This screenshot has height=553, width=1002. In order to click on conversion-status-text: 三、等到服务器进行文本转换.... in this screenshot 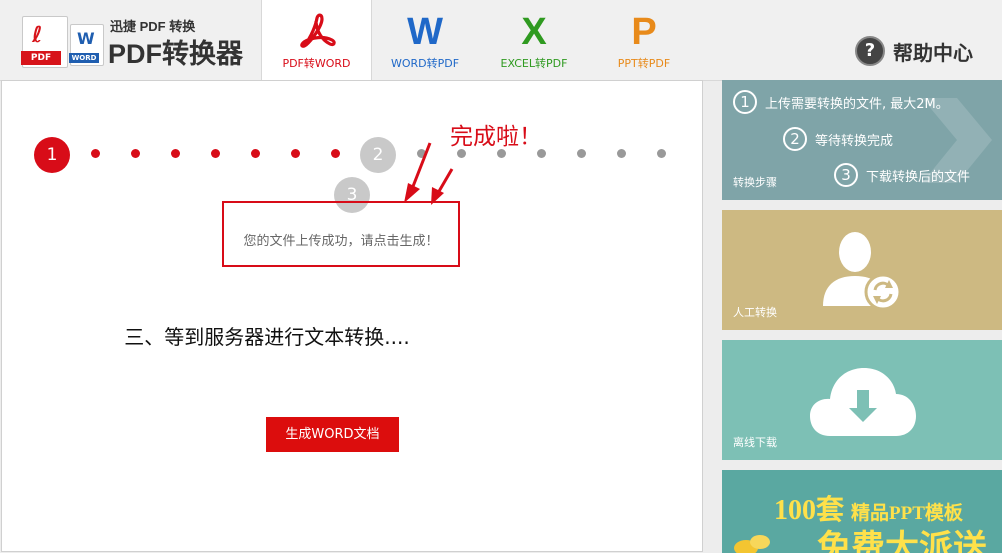, I will do `click(267, 337)`.